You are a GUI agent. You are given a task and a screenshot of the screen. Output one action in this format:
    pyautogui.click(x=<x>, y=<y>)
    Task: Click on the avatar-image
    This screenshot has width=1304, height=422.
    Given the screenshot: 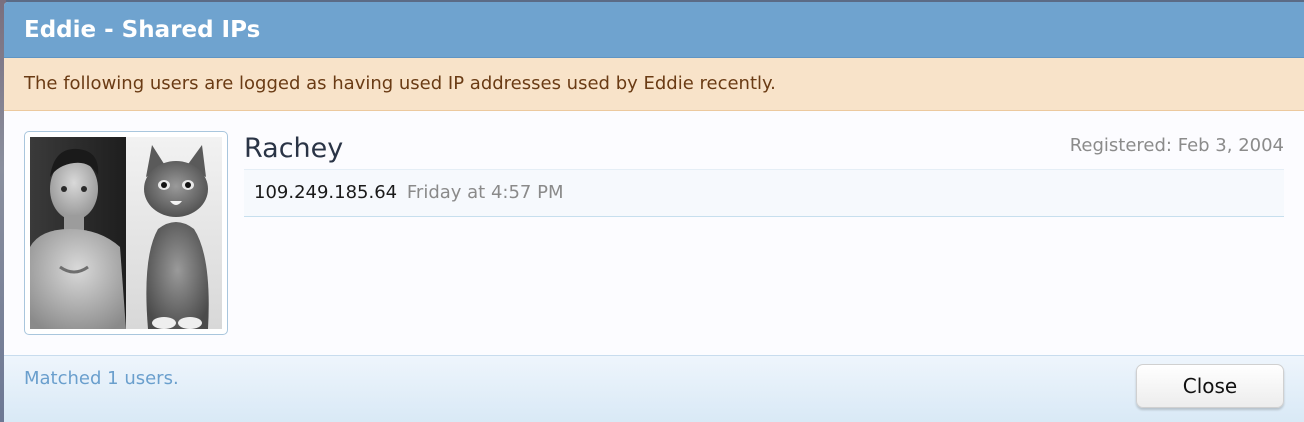 What is the action you would take?
    pyautogui.click(x=126, y=233)
    